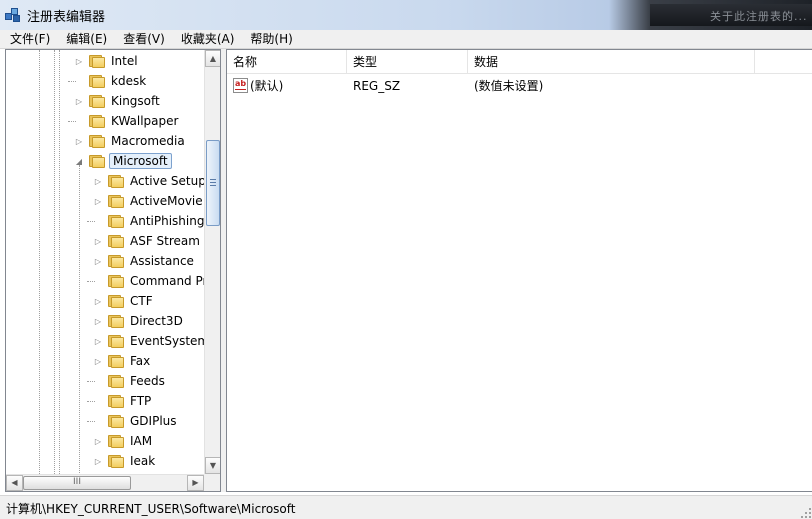  Describe the element at coordinates (167, 221) in the screenshot. I see `tree-item-label: AntiPhishing` at that location.